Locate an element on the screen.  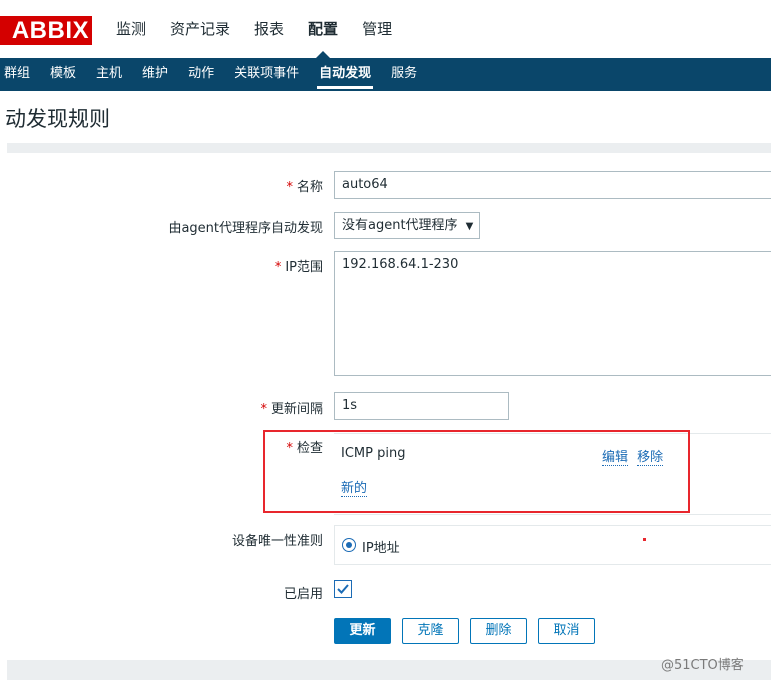
ip-range-label: * IP范围 is located at coordinates (298, 267).